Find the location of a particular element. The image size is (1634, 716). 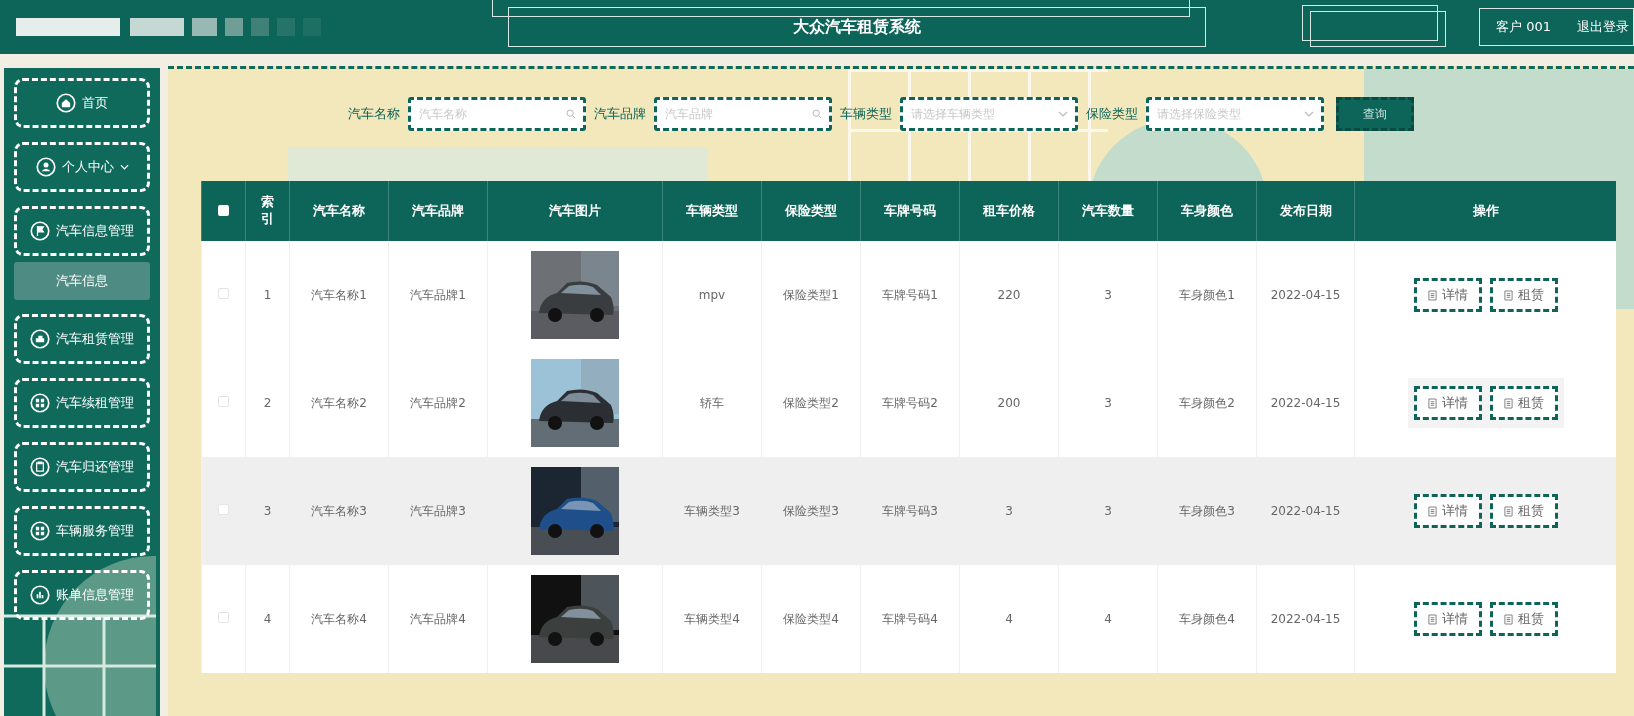

menu-item: 个人中心 is located at coordinates (82, 167).